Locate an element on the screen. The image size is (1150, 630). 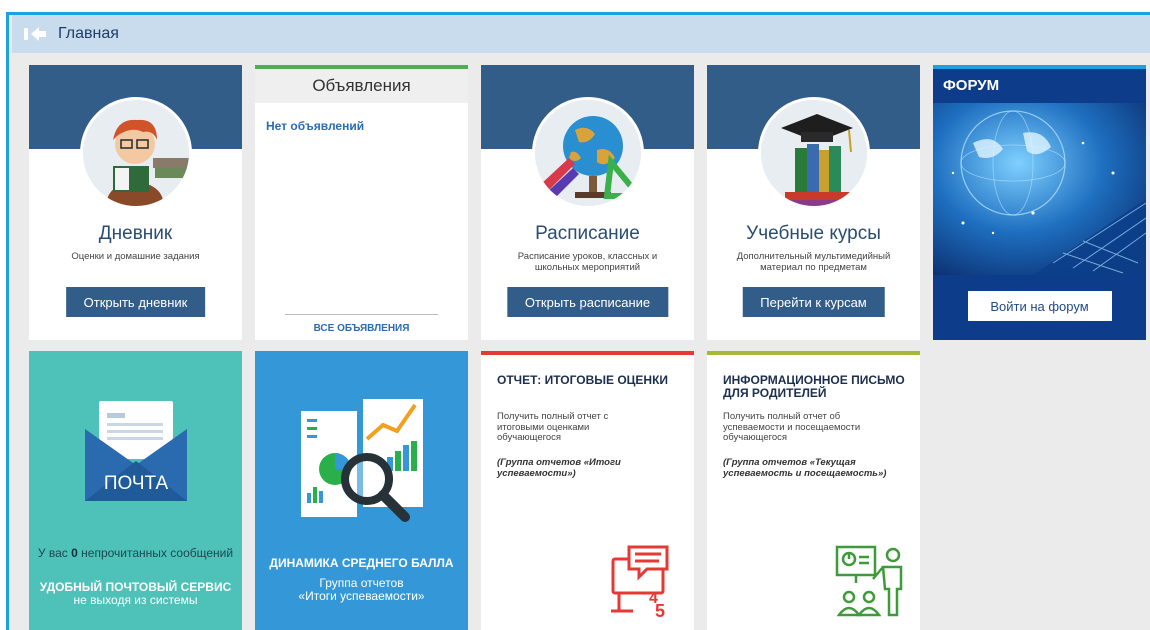
grade-report-icon: 4 5 is located at coordinates (640, 581).